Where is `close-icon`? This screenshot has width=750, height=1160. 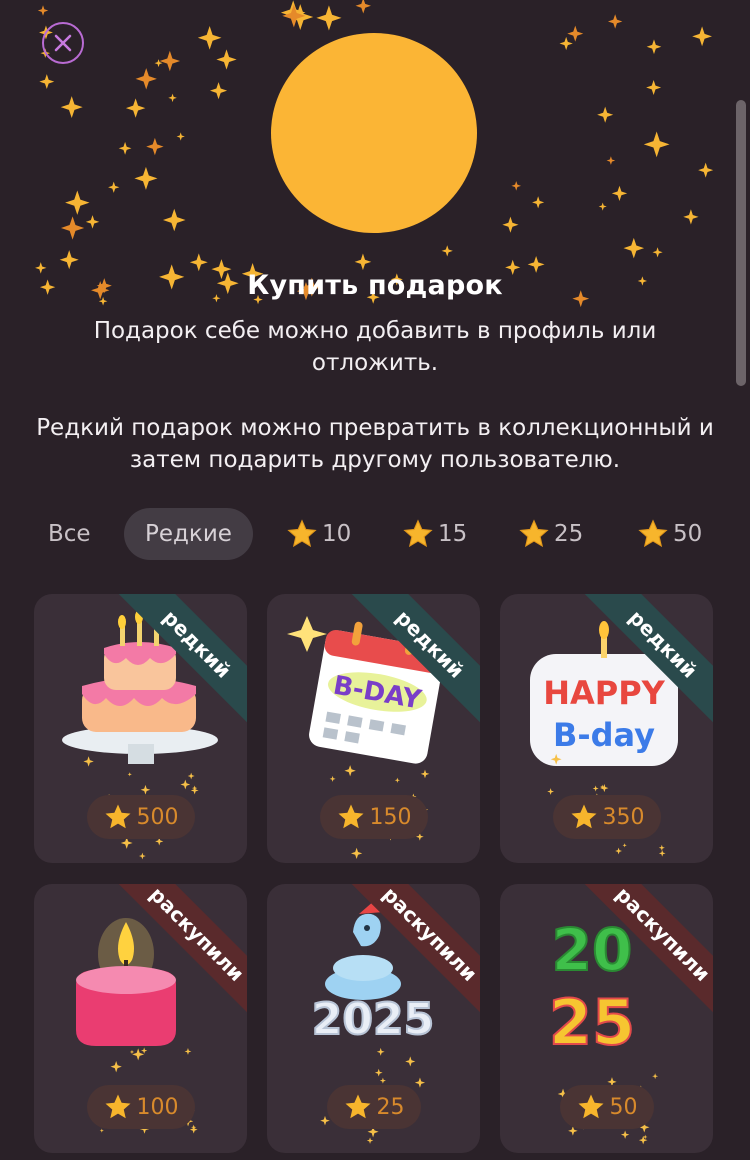 close-icon is located at coordinates (63, 43).